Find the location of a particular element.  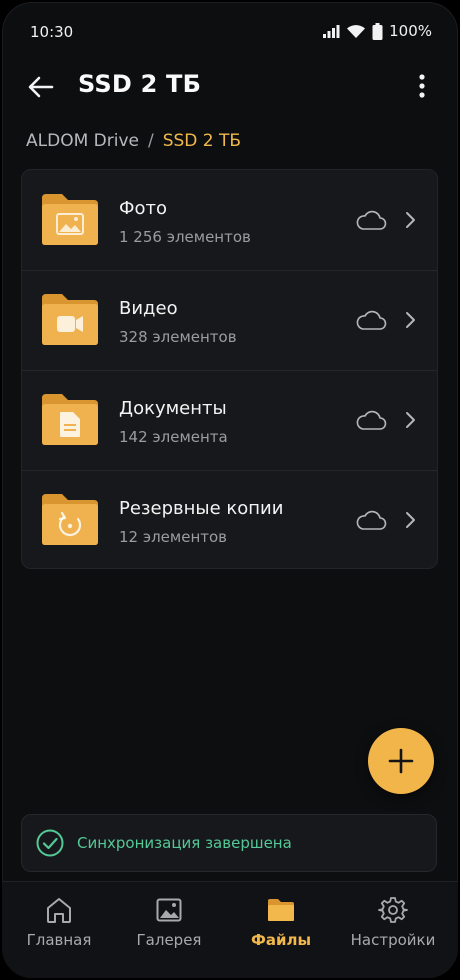

battery-icon is located at coordinates (377, 31).